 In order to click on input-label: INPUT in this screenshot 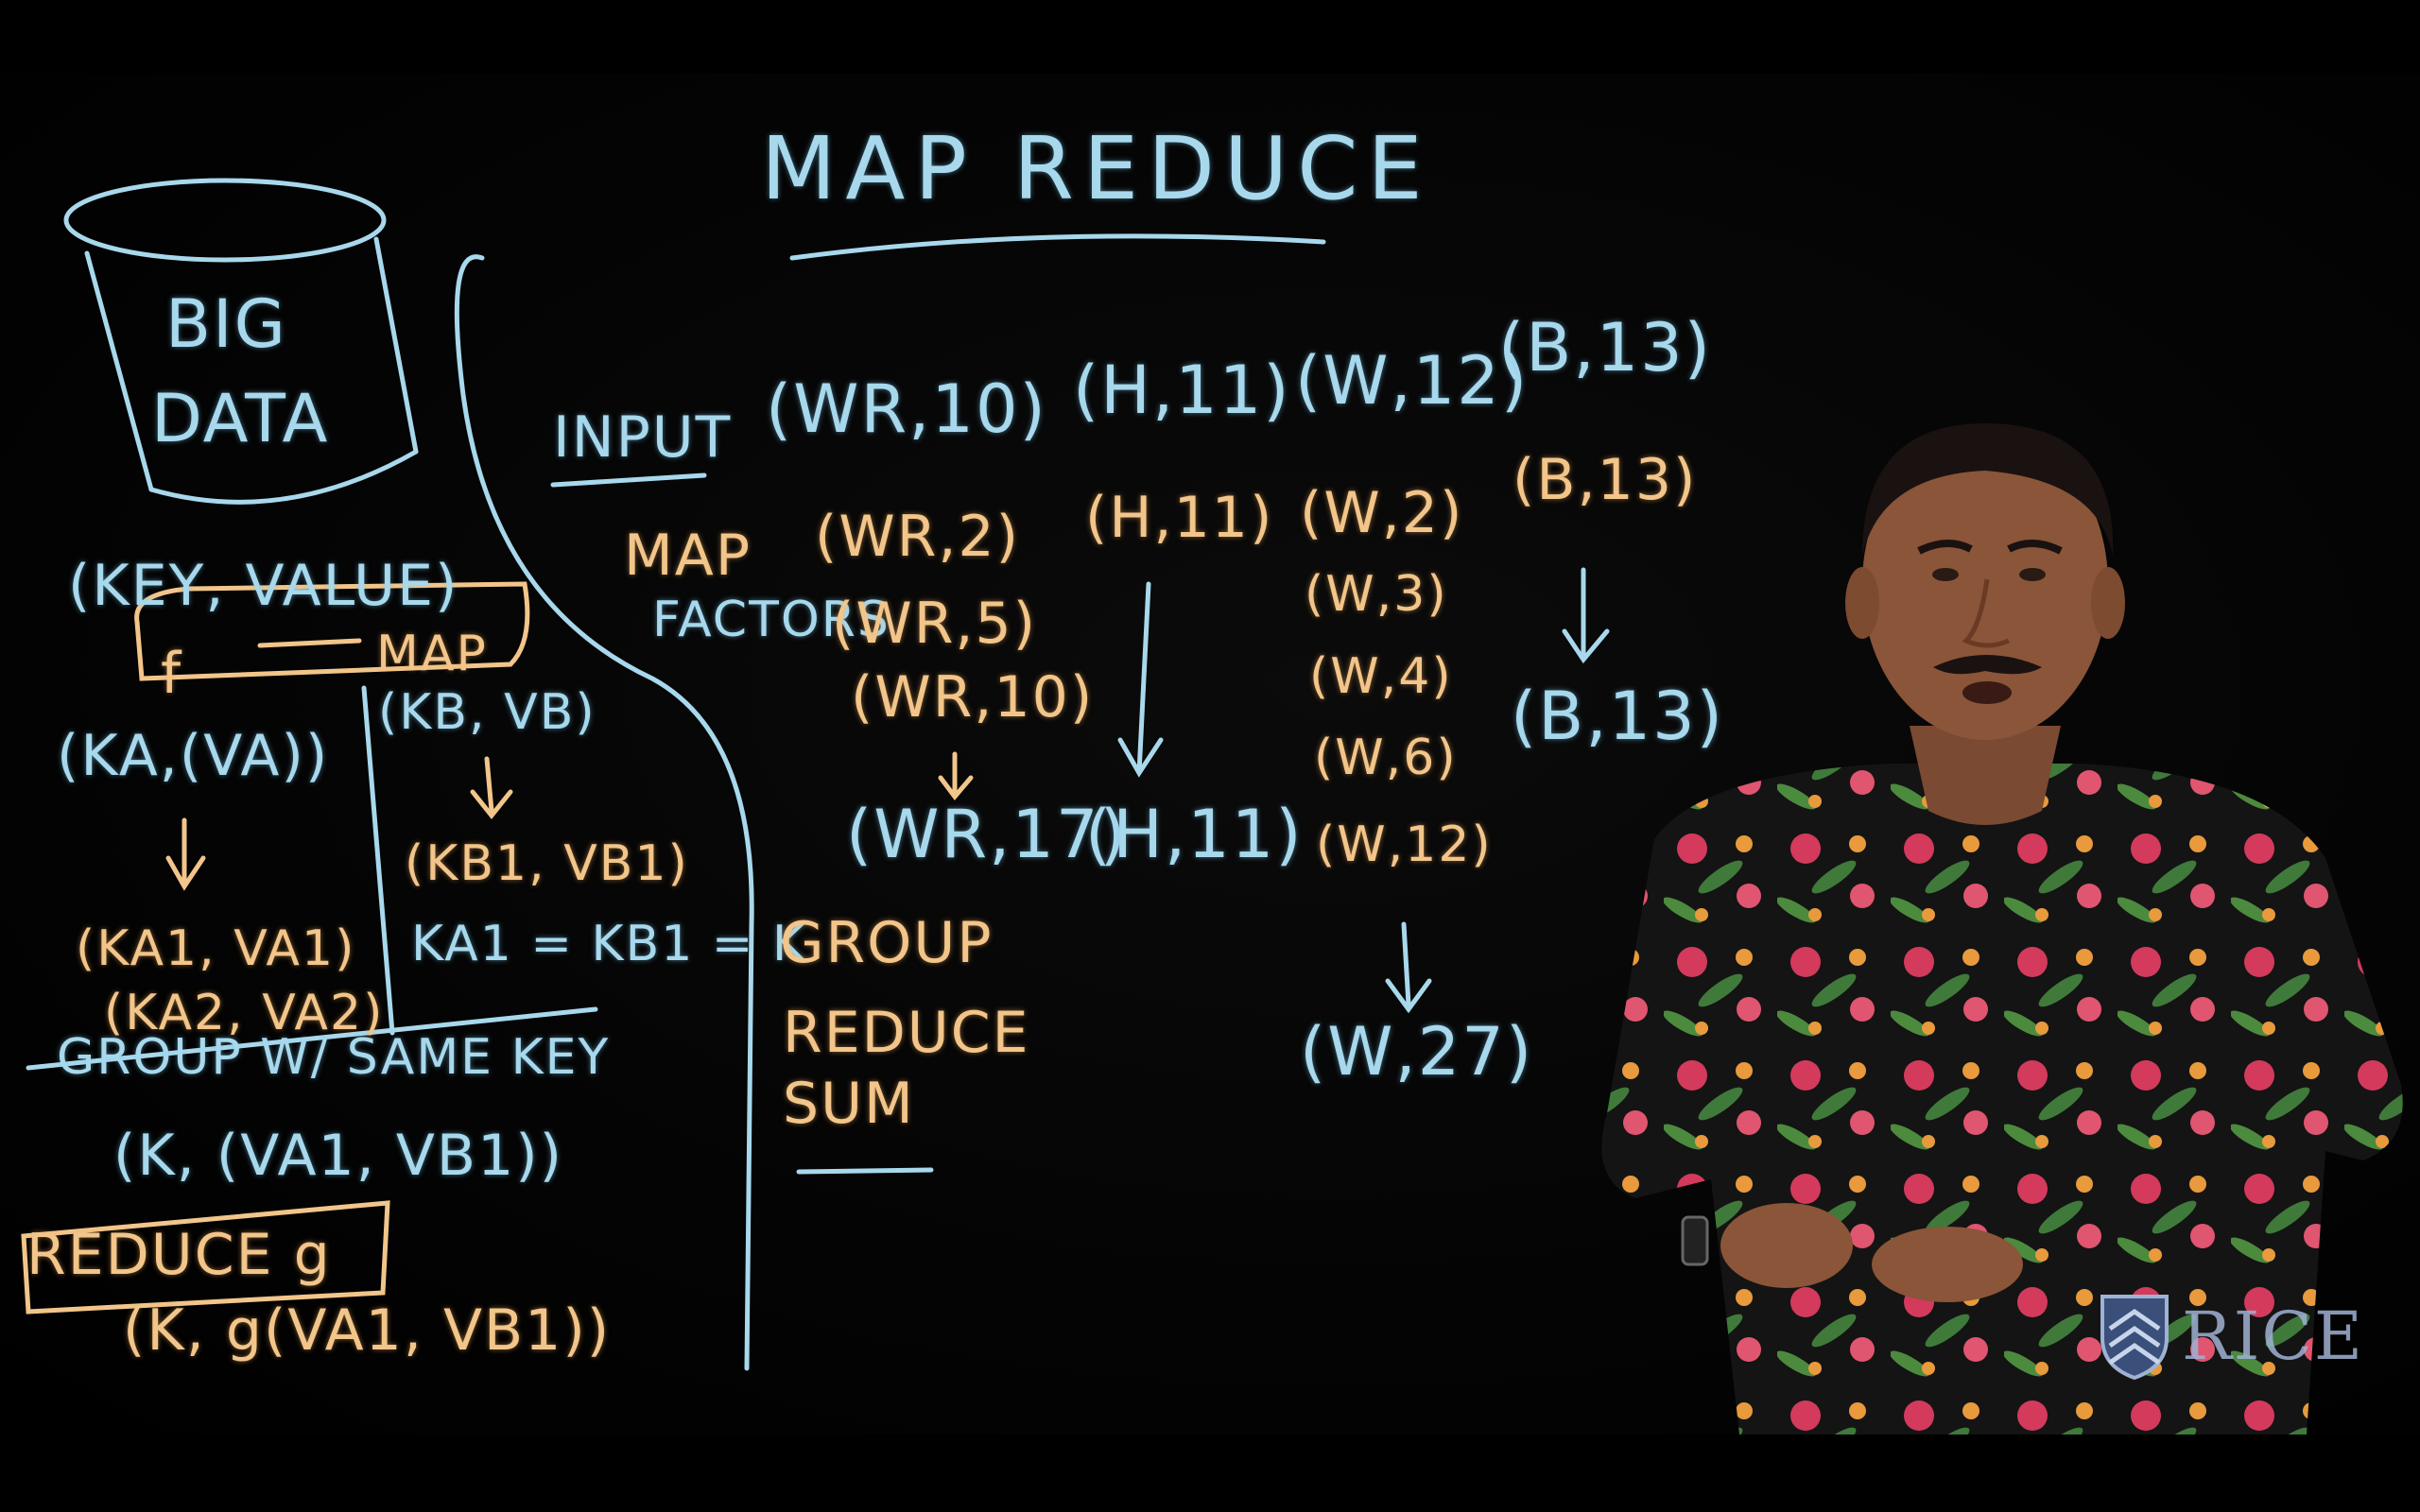, I will do `click(643, 437)`.